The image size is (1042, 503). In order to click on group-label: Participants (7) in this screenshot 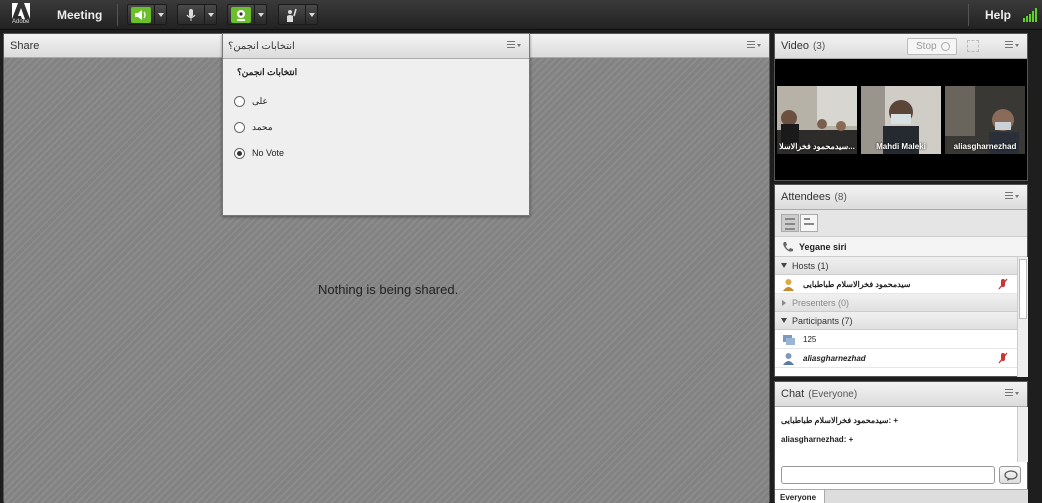, I will do `click(822, 321)`.